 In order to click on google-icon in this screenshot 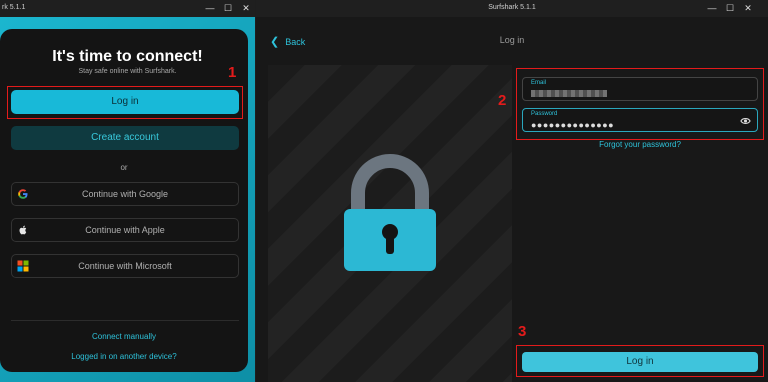, I will do `click(23, 194)`.